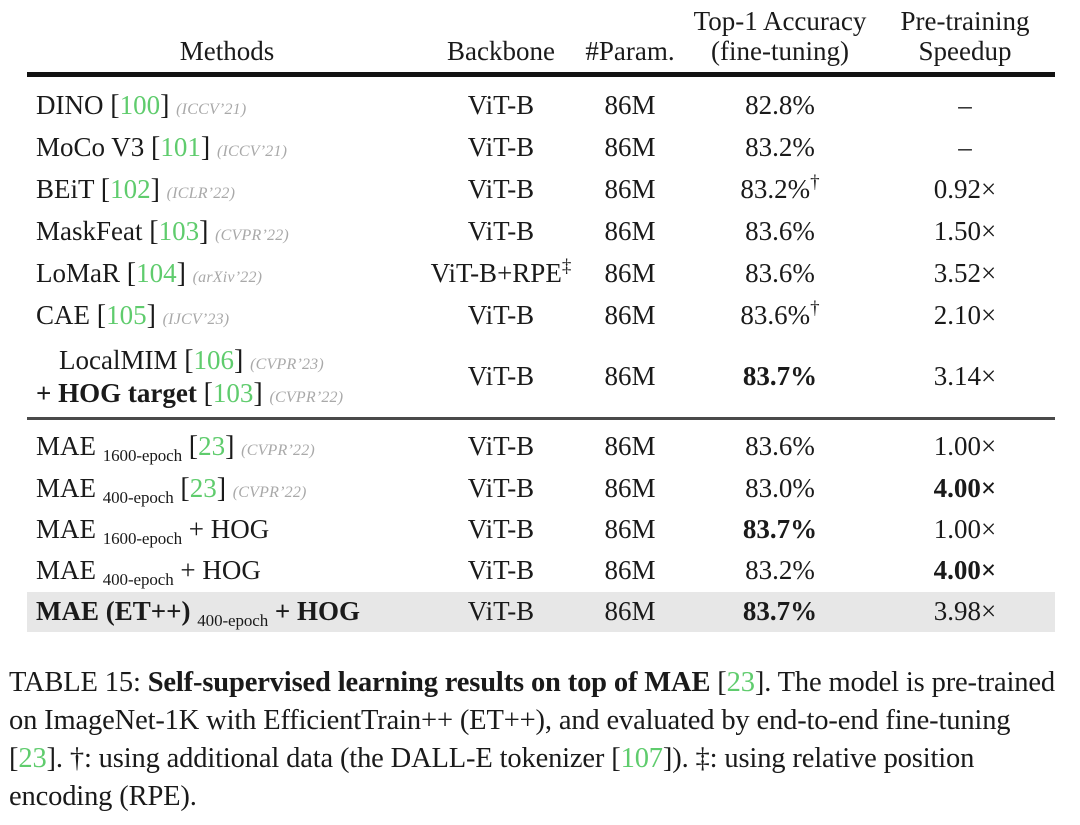  Describe the element at coordinates (501, 271) in the screenshot. I see `cell-backbone: ViT-B+RPE‡` at that location.